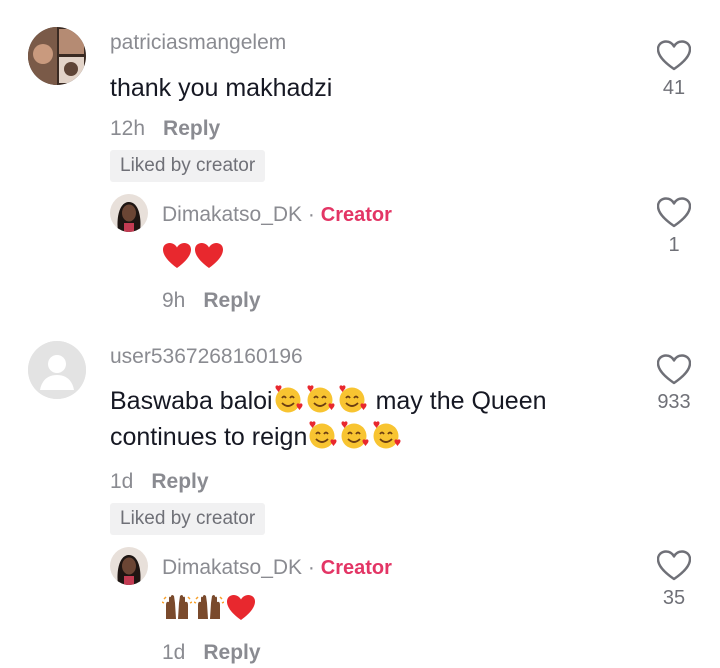 The height and width of the screenshot is (668, 720). I want to click on reply-meta: 9h Reply, so click(211, 301).